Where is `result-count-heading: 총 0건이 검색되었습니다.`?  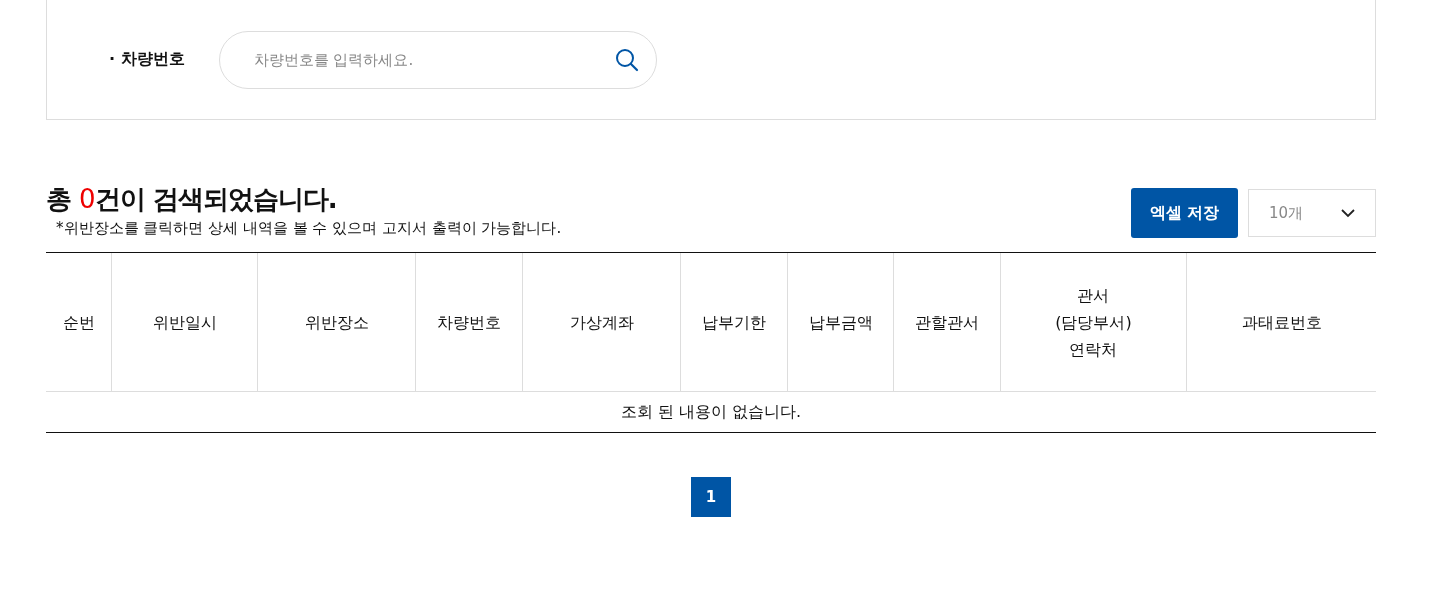 result-count-heading: 총 0건이 검색되었습니다. is located at coordinates (192, 199).